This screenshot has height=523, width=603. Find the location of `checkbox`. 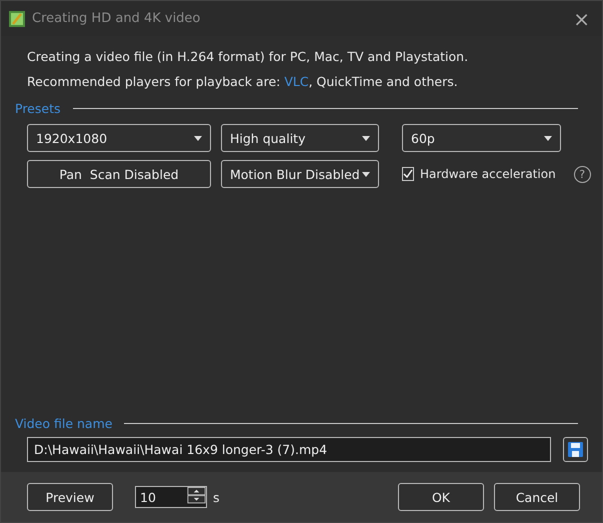

checkbox is located at coordinates (408, 174).